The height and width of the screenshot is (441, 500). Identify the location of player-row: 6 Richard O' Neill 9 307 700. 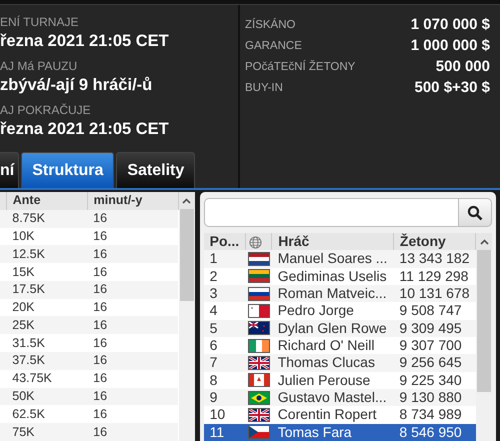
(340, 345).